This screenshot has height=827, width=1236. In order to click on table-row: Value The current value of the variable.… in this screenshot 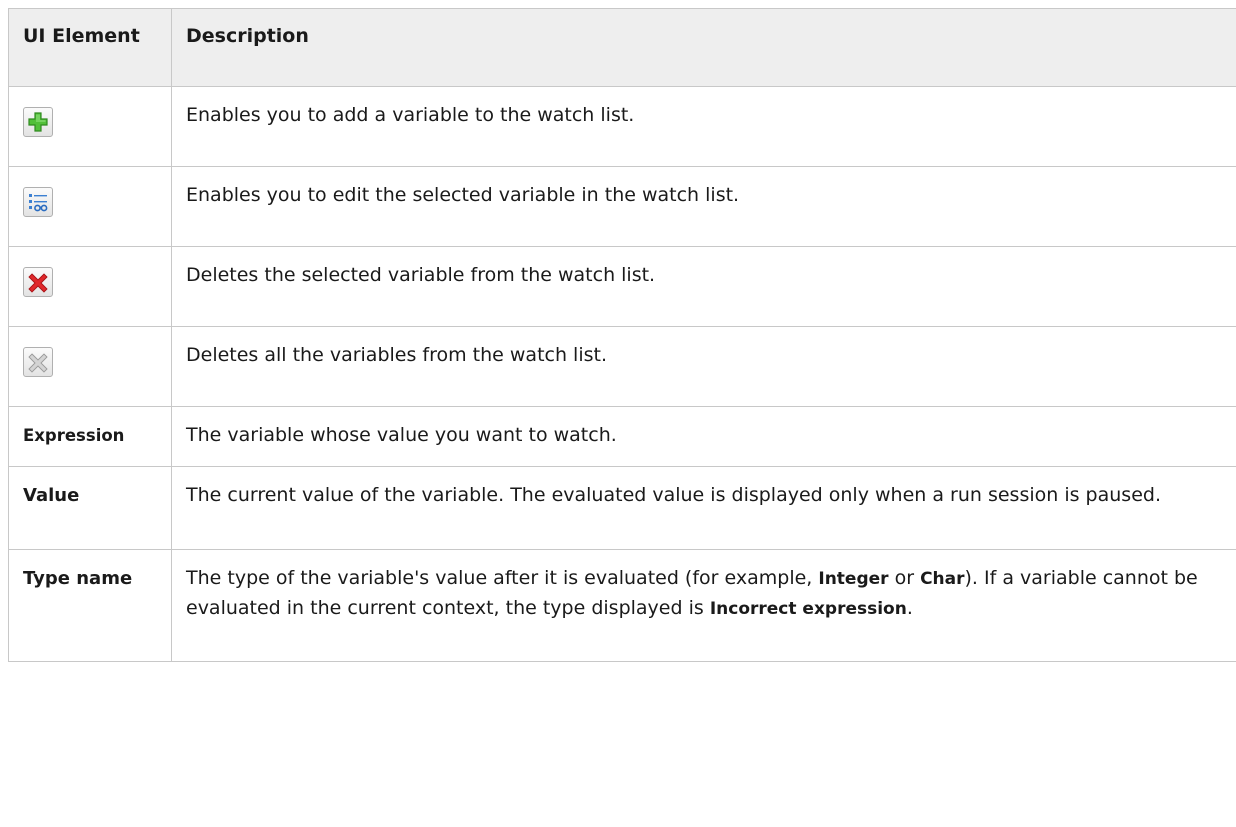, I will do `click(622, 508)`.